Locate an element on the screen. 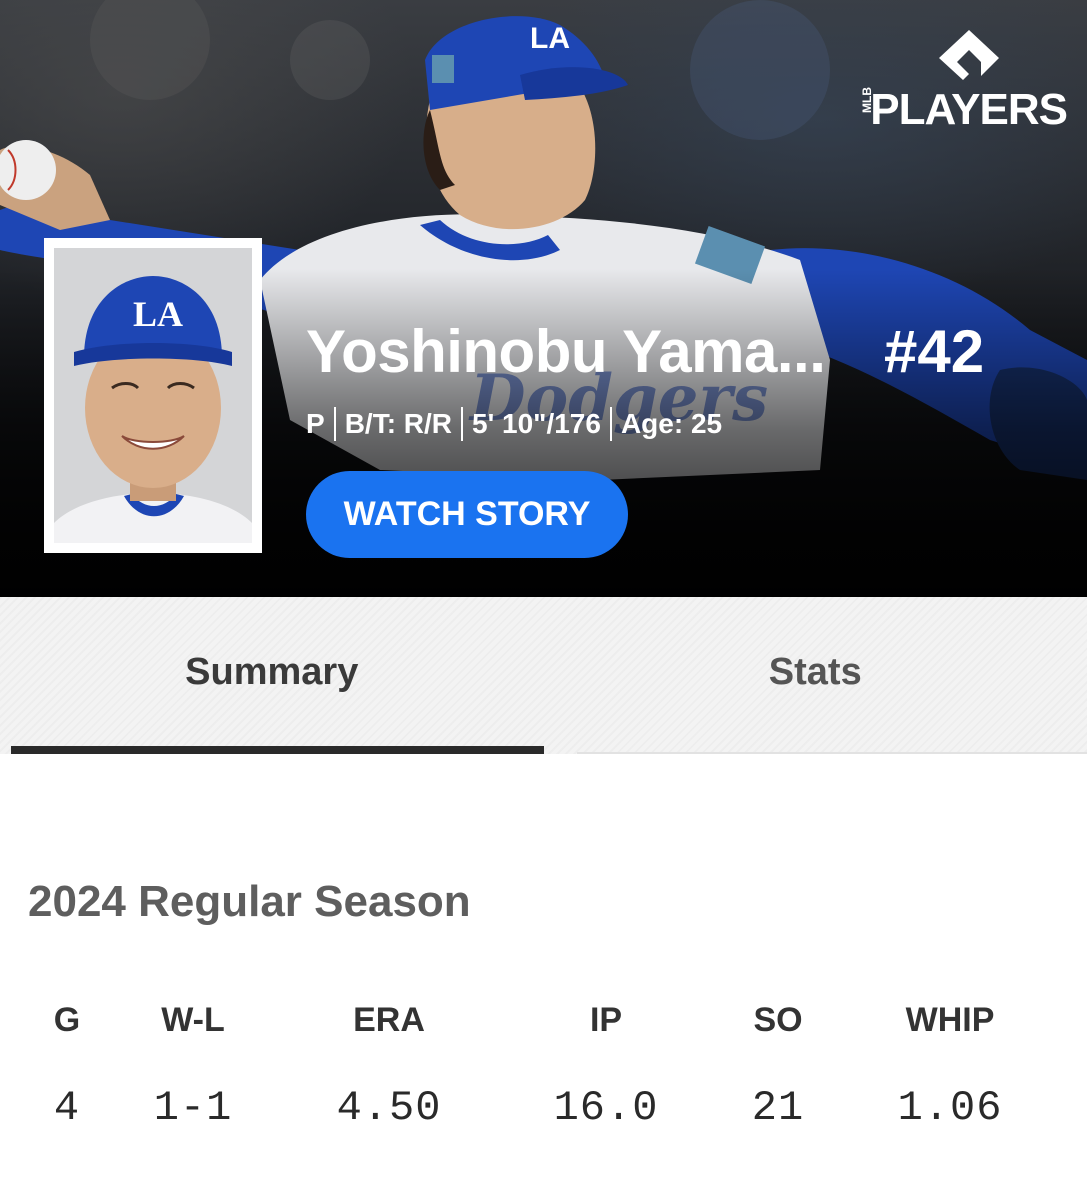 The width and height of the screenshot is (1087, 1200). stat-label: SO is located at coordinates (778, 1020).